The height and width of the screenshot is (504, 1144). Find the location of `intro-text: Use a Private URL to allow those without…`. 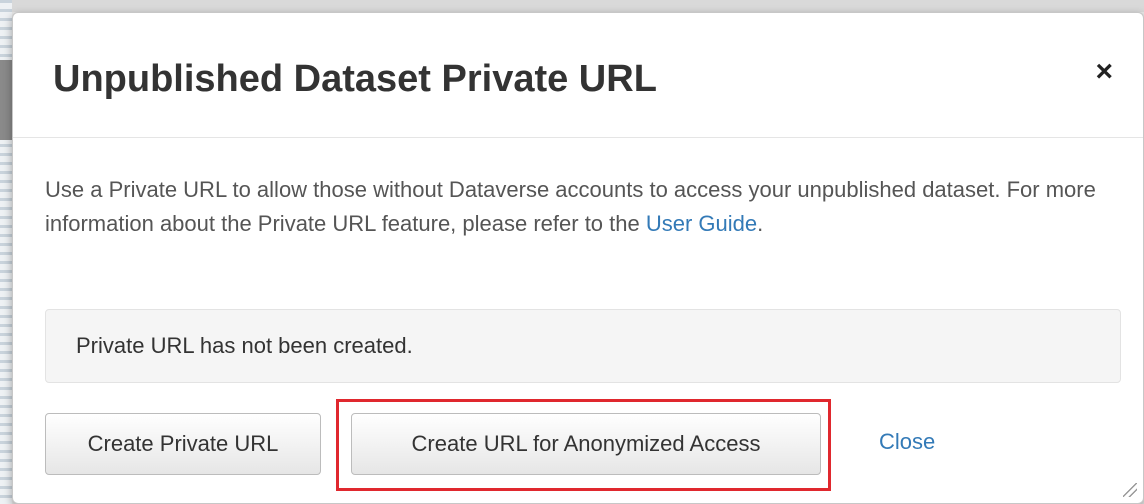

intro-text: Use a Private URL to allow those without… is located at coordinates (583, 207).